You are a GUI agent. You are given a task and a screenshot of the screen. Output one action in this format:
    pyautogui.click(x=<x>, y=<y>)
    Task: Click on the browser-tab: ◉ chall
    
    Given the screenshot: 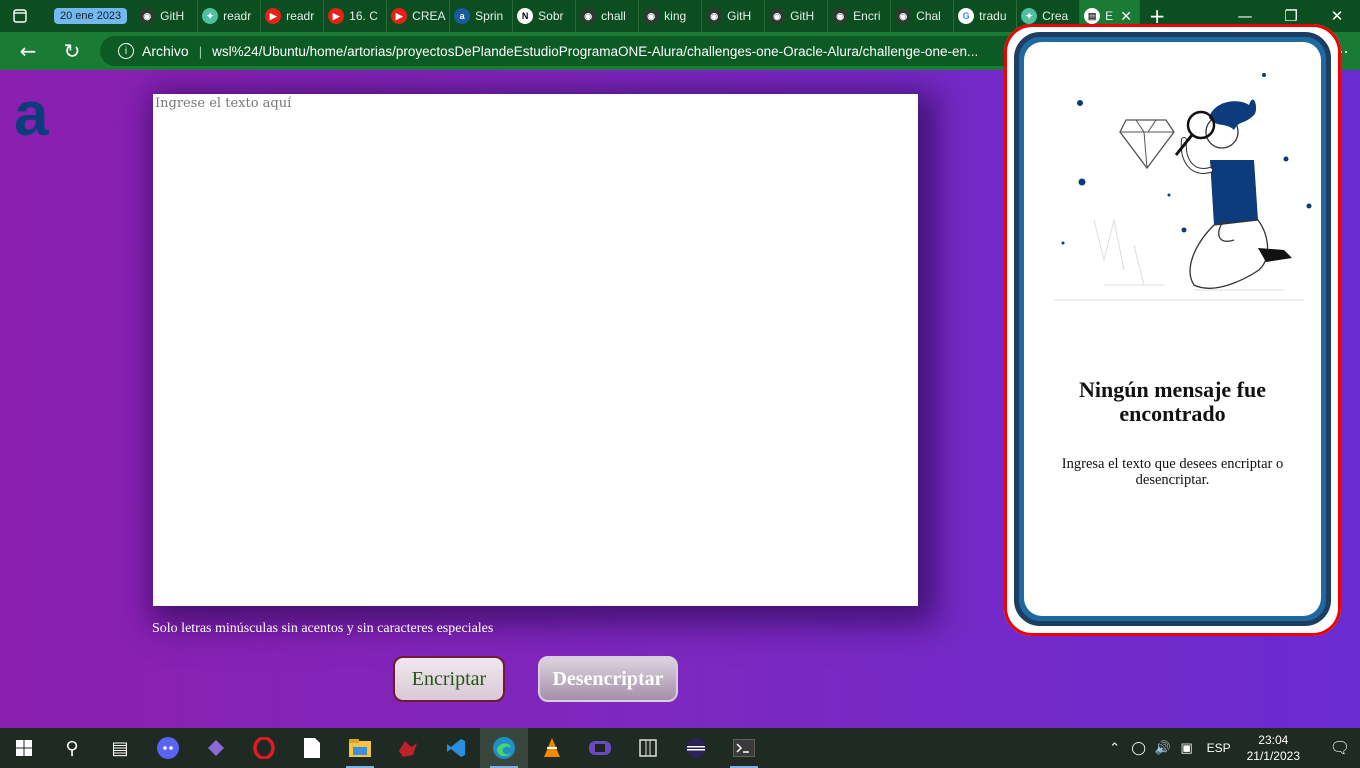 What is the action you would take?
    pyautogui.click(x=608, y=16)
    